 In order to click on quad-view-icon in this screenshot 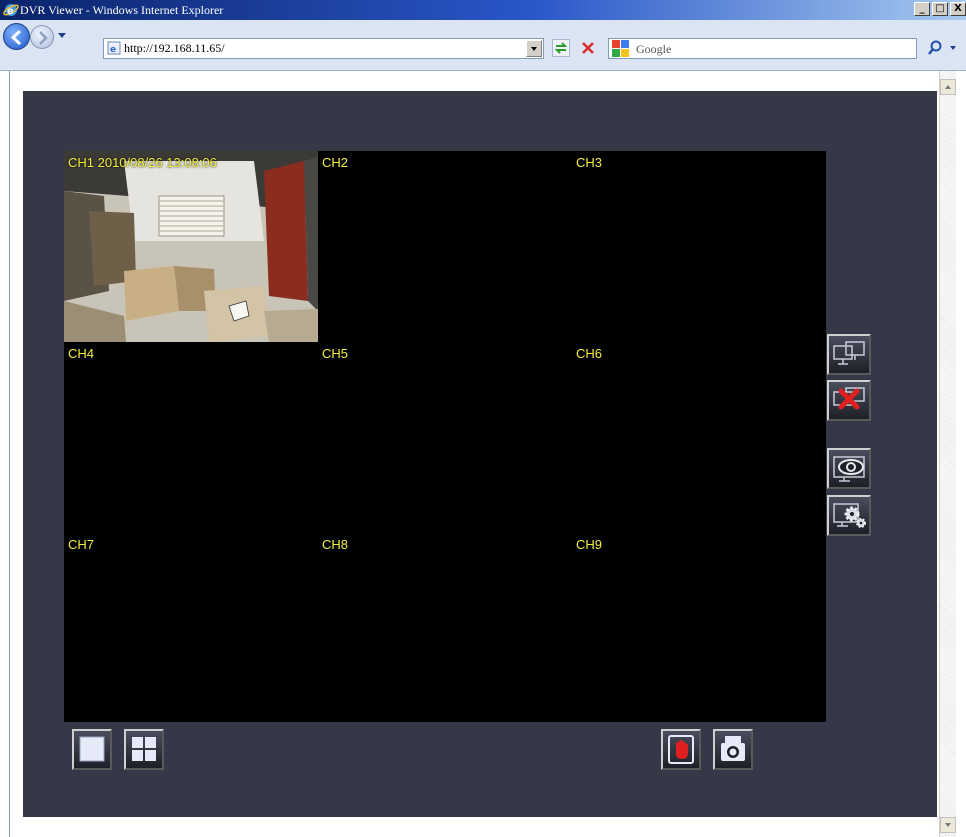, I will do `click(144, 749)`.